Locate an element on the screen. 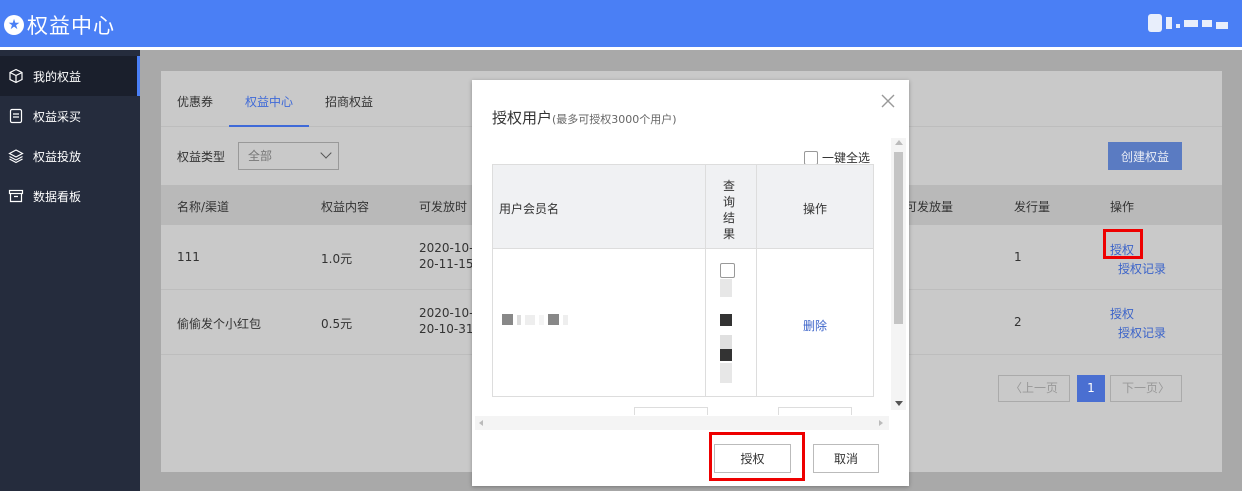  chevron-left-icon: 〈 is located at coordinates (1015, 388).